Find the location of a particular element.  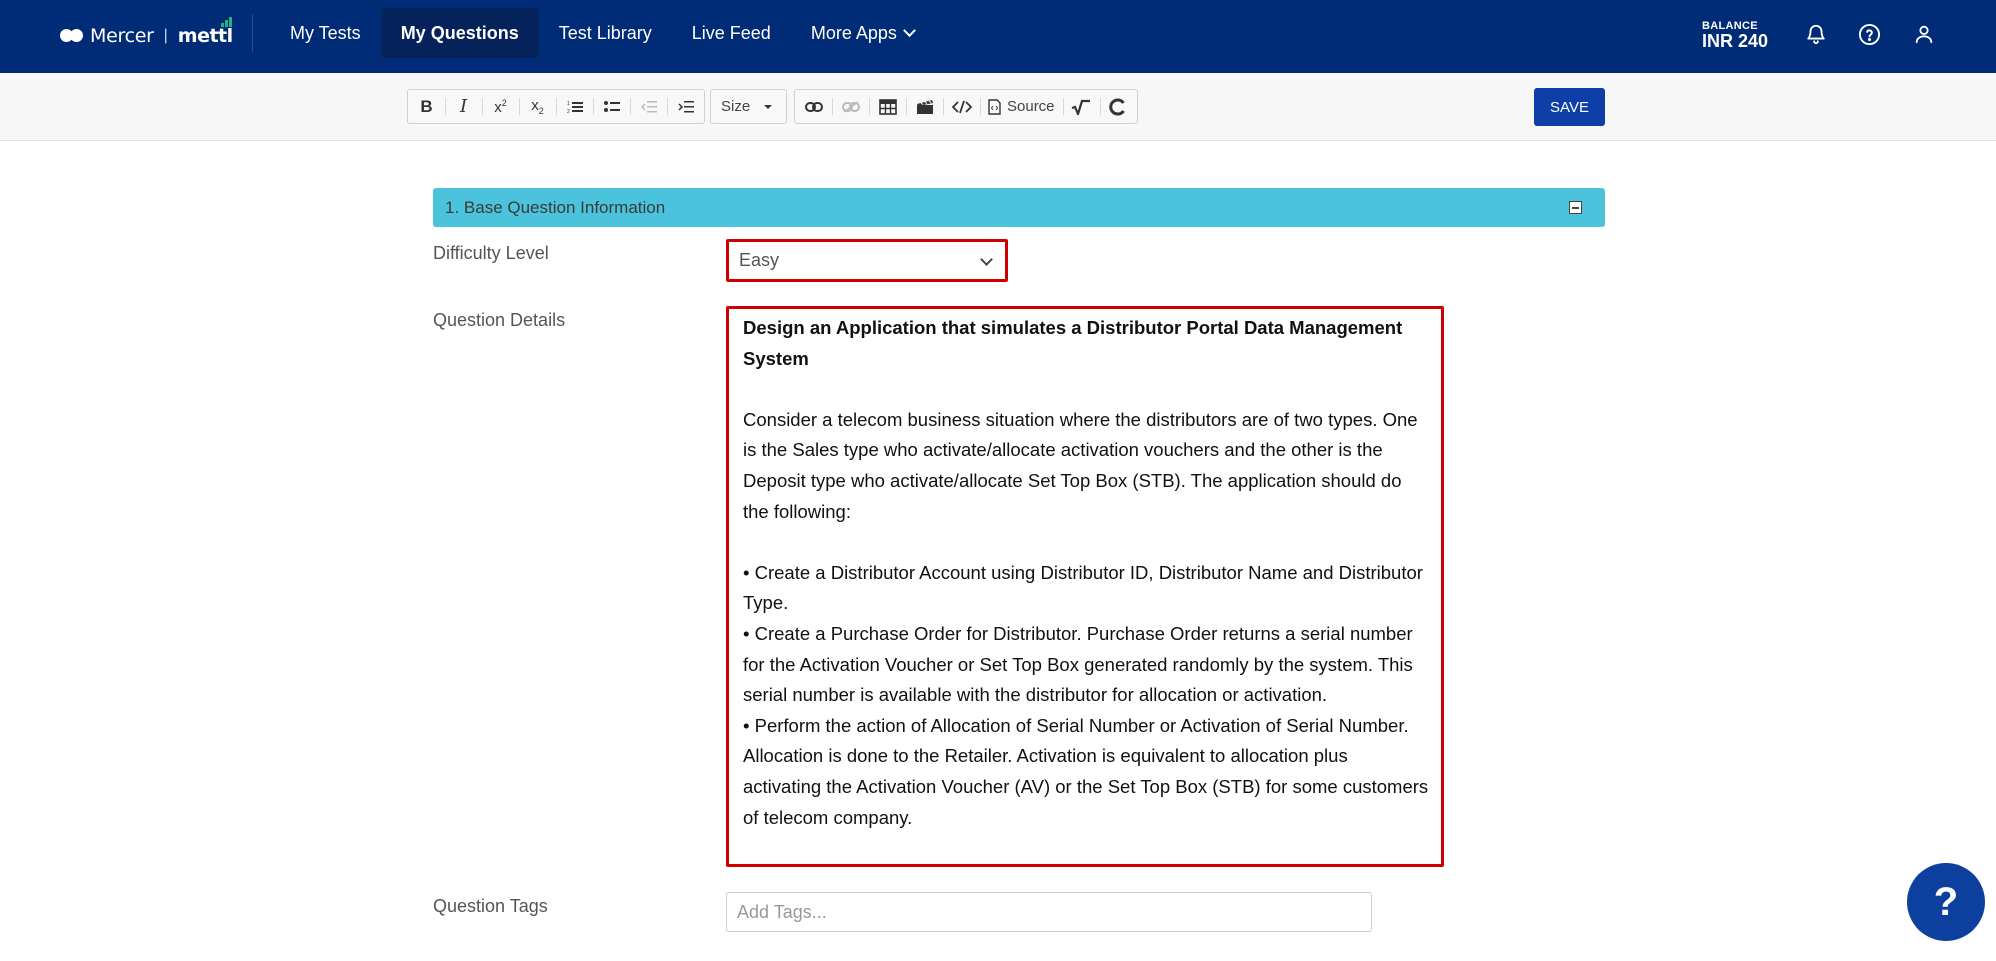

unlink-icon is located at coordinates (850, 106).